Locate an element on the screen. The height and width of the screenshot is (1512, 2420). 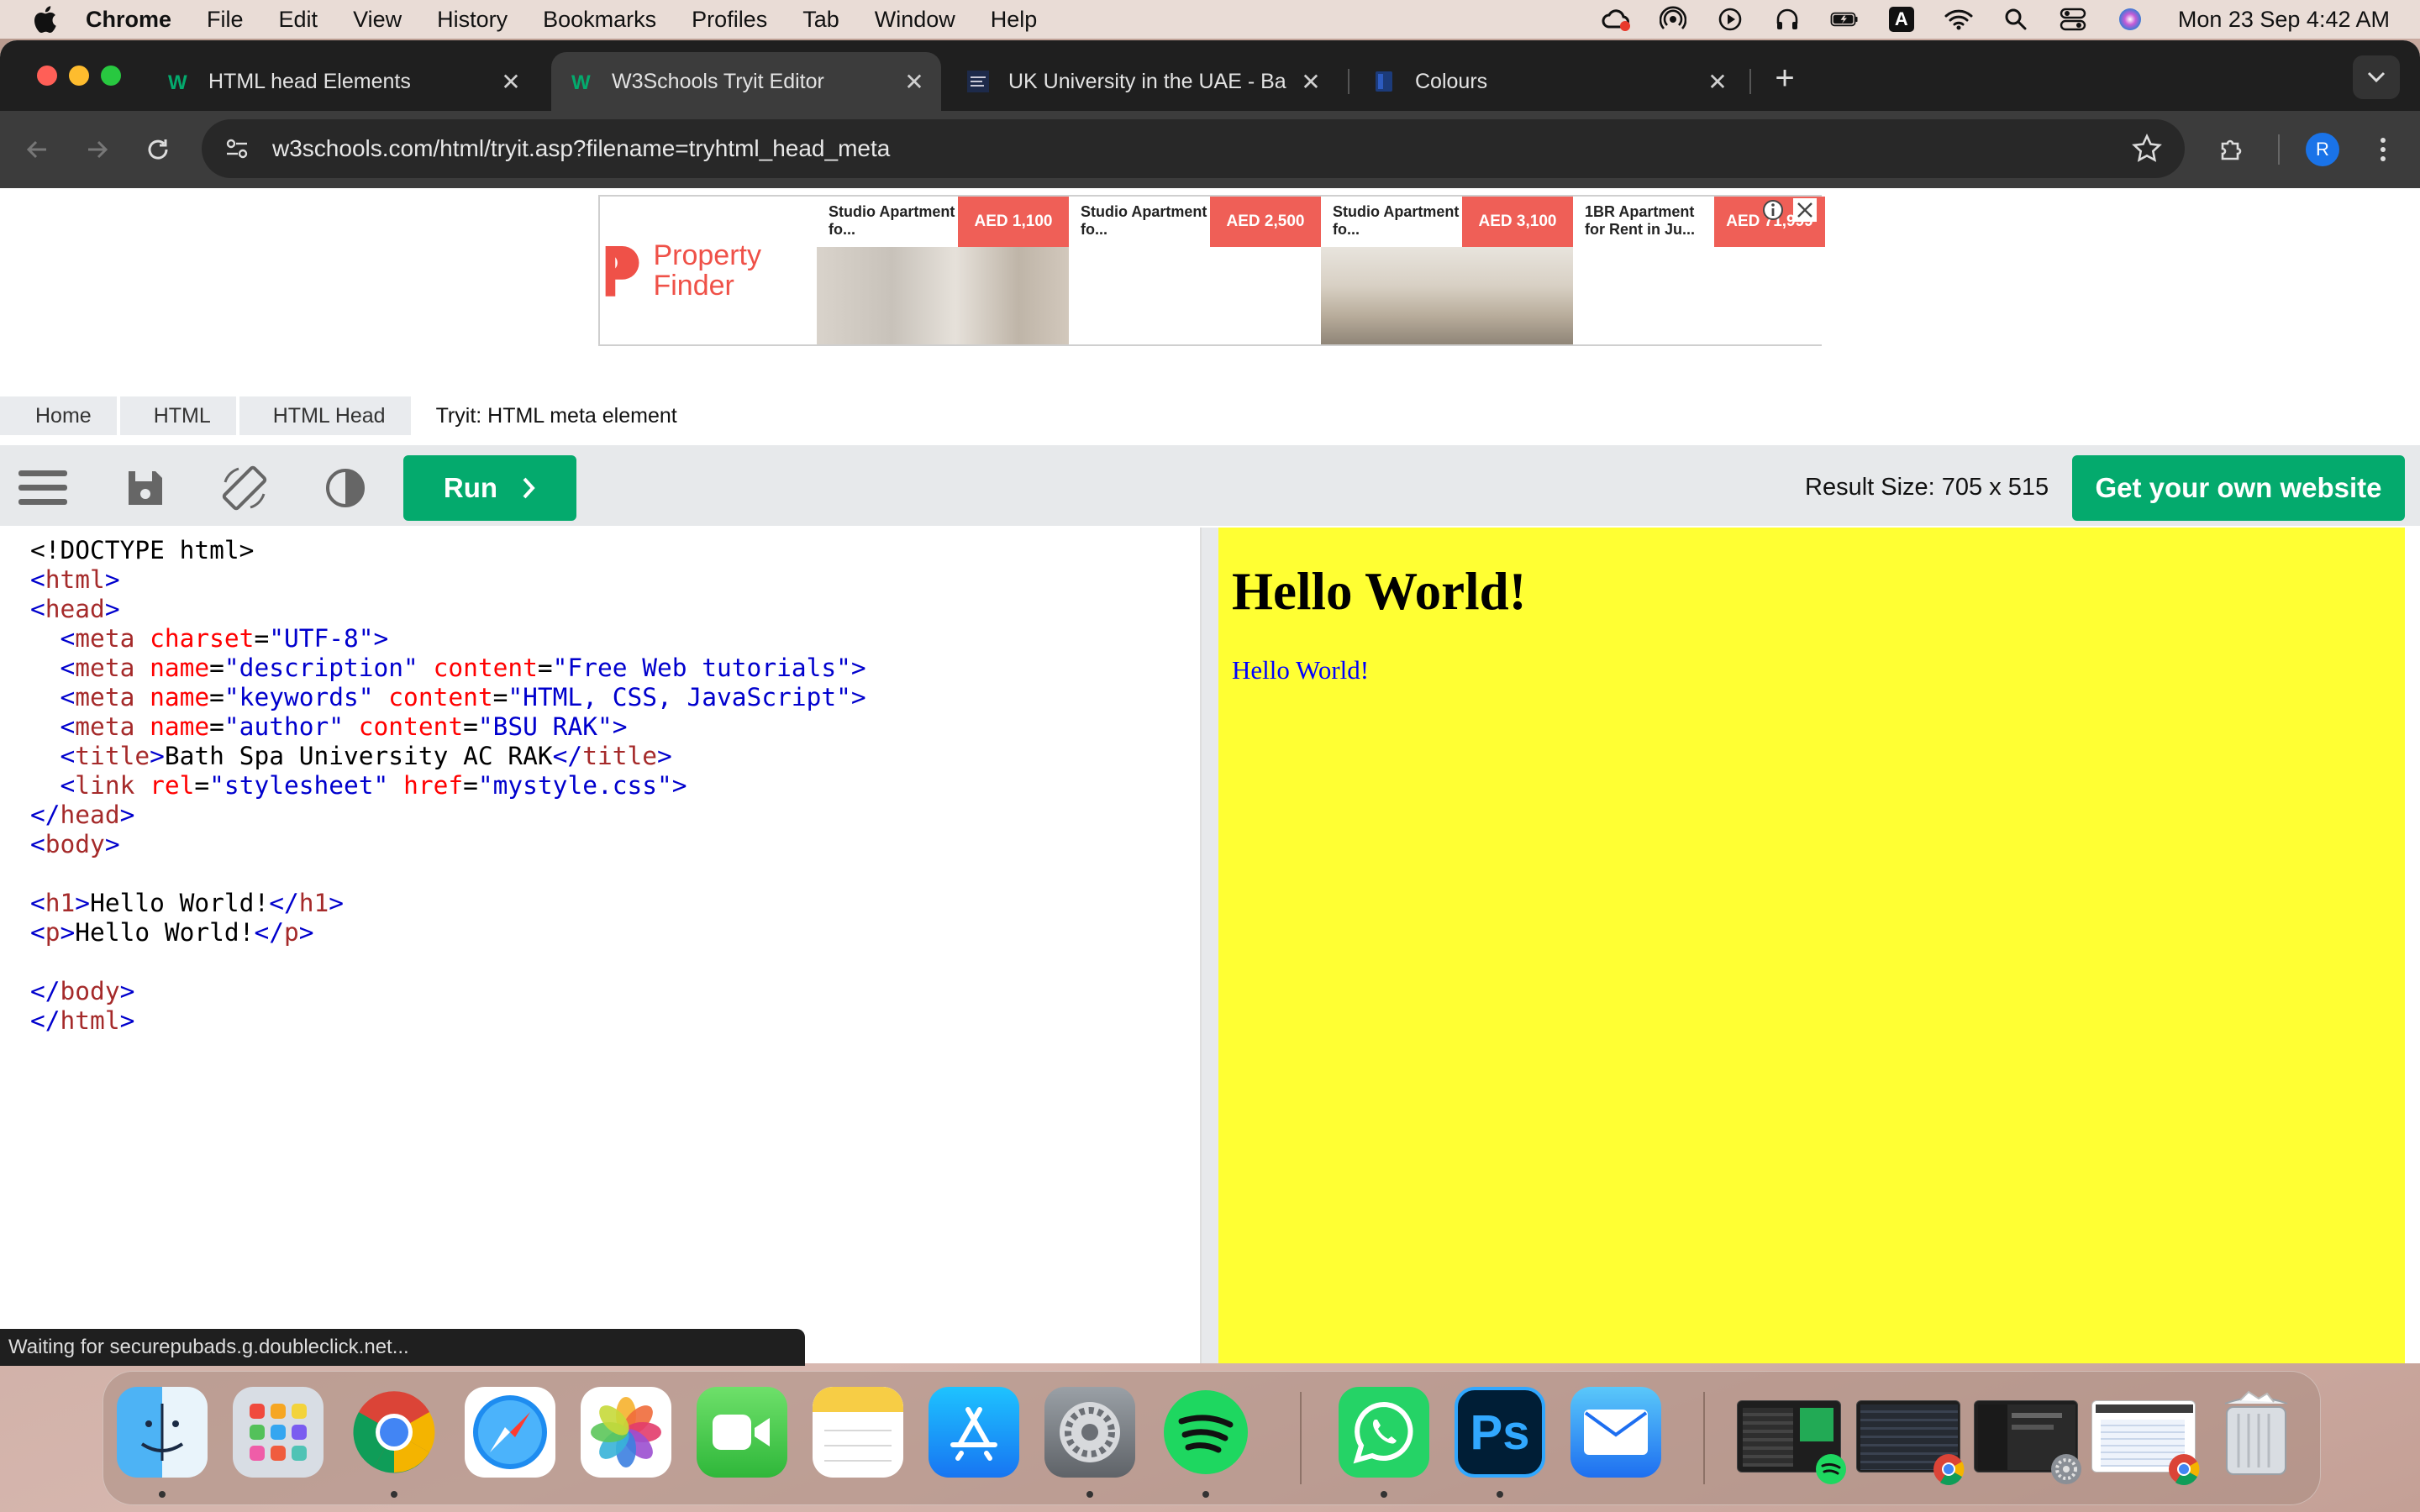
ad-card: Studio Apartment fo... AED 1,100 is located at coordinates (943, 270).